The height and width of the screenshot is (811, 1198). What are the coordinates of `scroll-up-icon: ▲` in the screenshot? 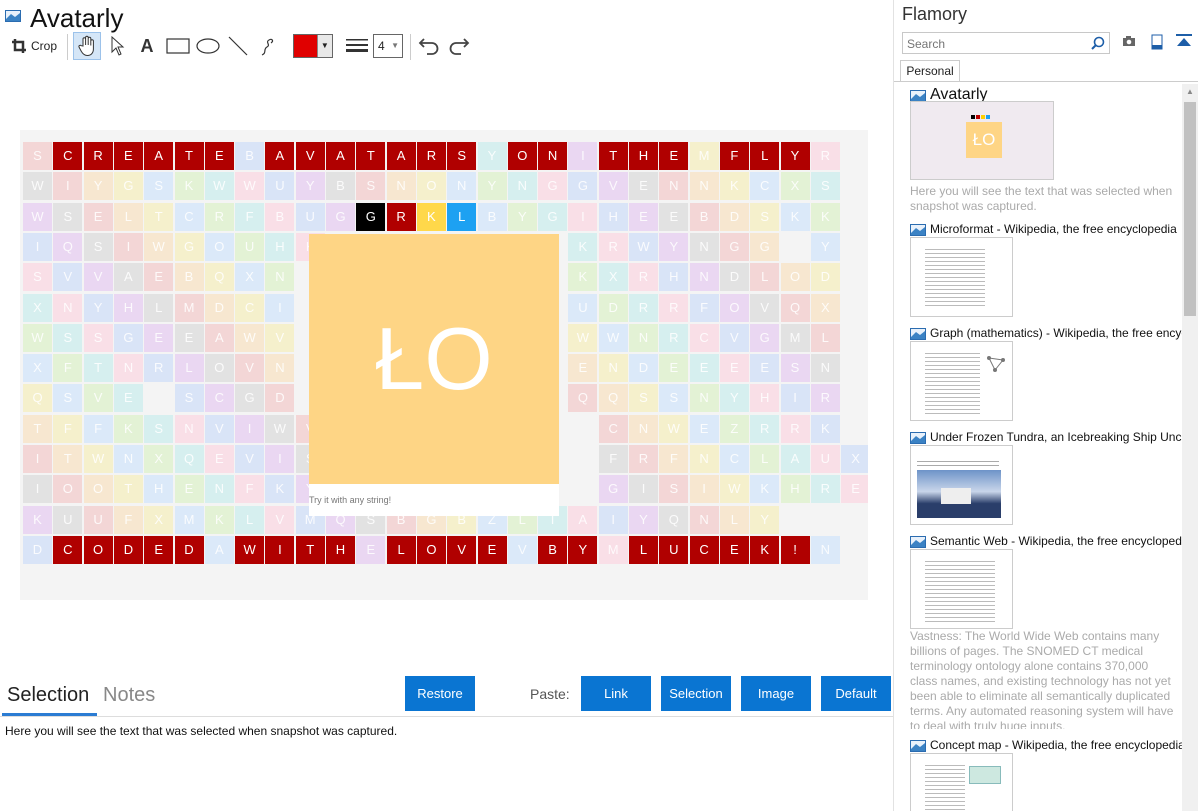 It's located at (1190, 92).